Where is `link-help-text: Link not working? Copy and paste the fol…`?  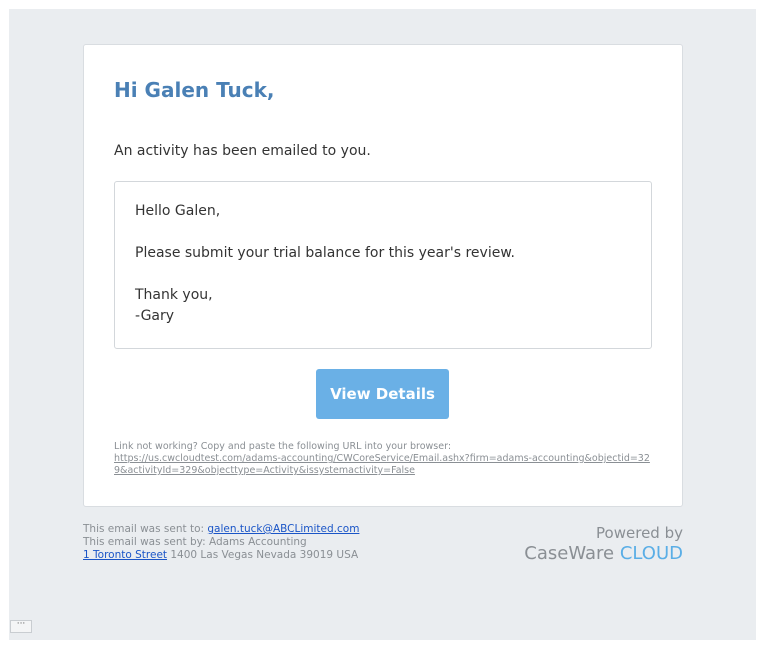
link-help-text: Link not working? Copy and paste the fol… is located at coordinates (283, 446).